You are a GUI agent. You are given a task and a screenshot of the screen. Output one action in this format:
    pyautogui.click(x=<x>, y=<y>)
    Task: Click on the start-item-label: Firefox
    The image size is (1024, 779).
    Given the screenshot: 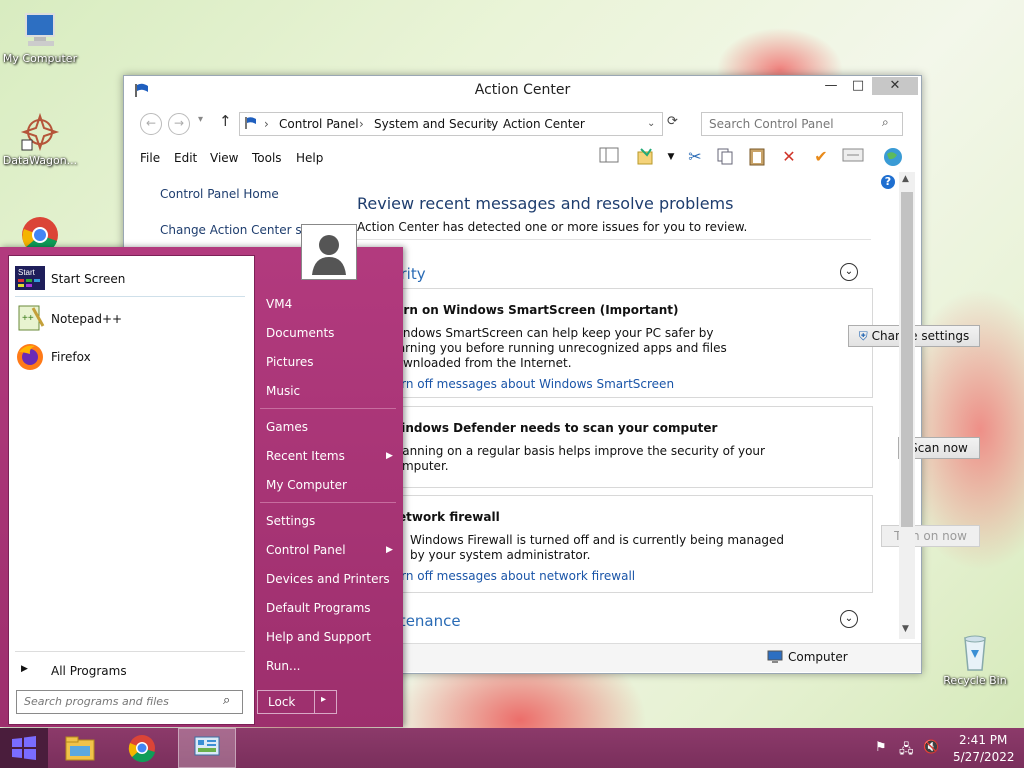 What is the action you would take?
    pyautogui.click(x=71, y=357)
    